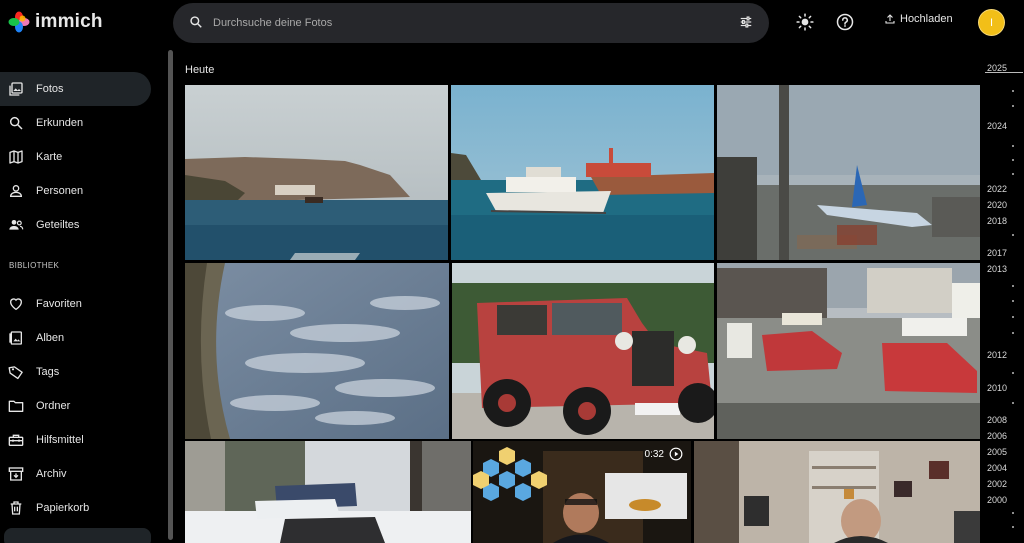 The width and height of the screenshot is (1024, 543). I want to click on timeline-year: 2018, so click(997, 221).